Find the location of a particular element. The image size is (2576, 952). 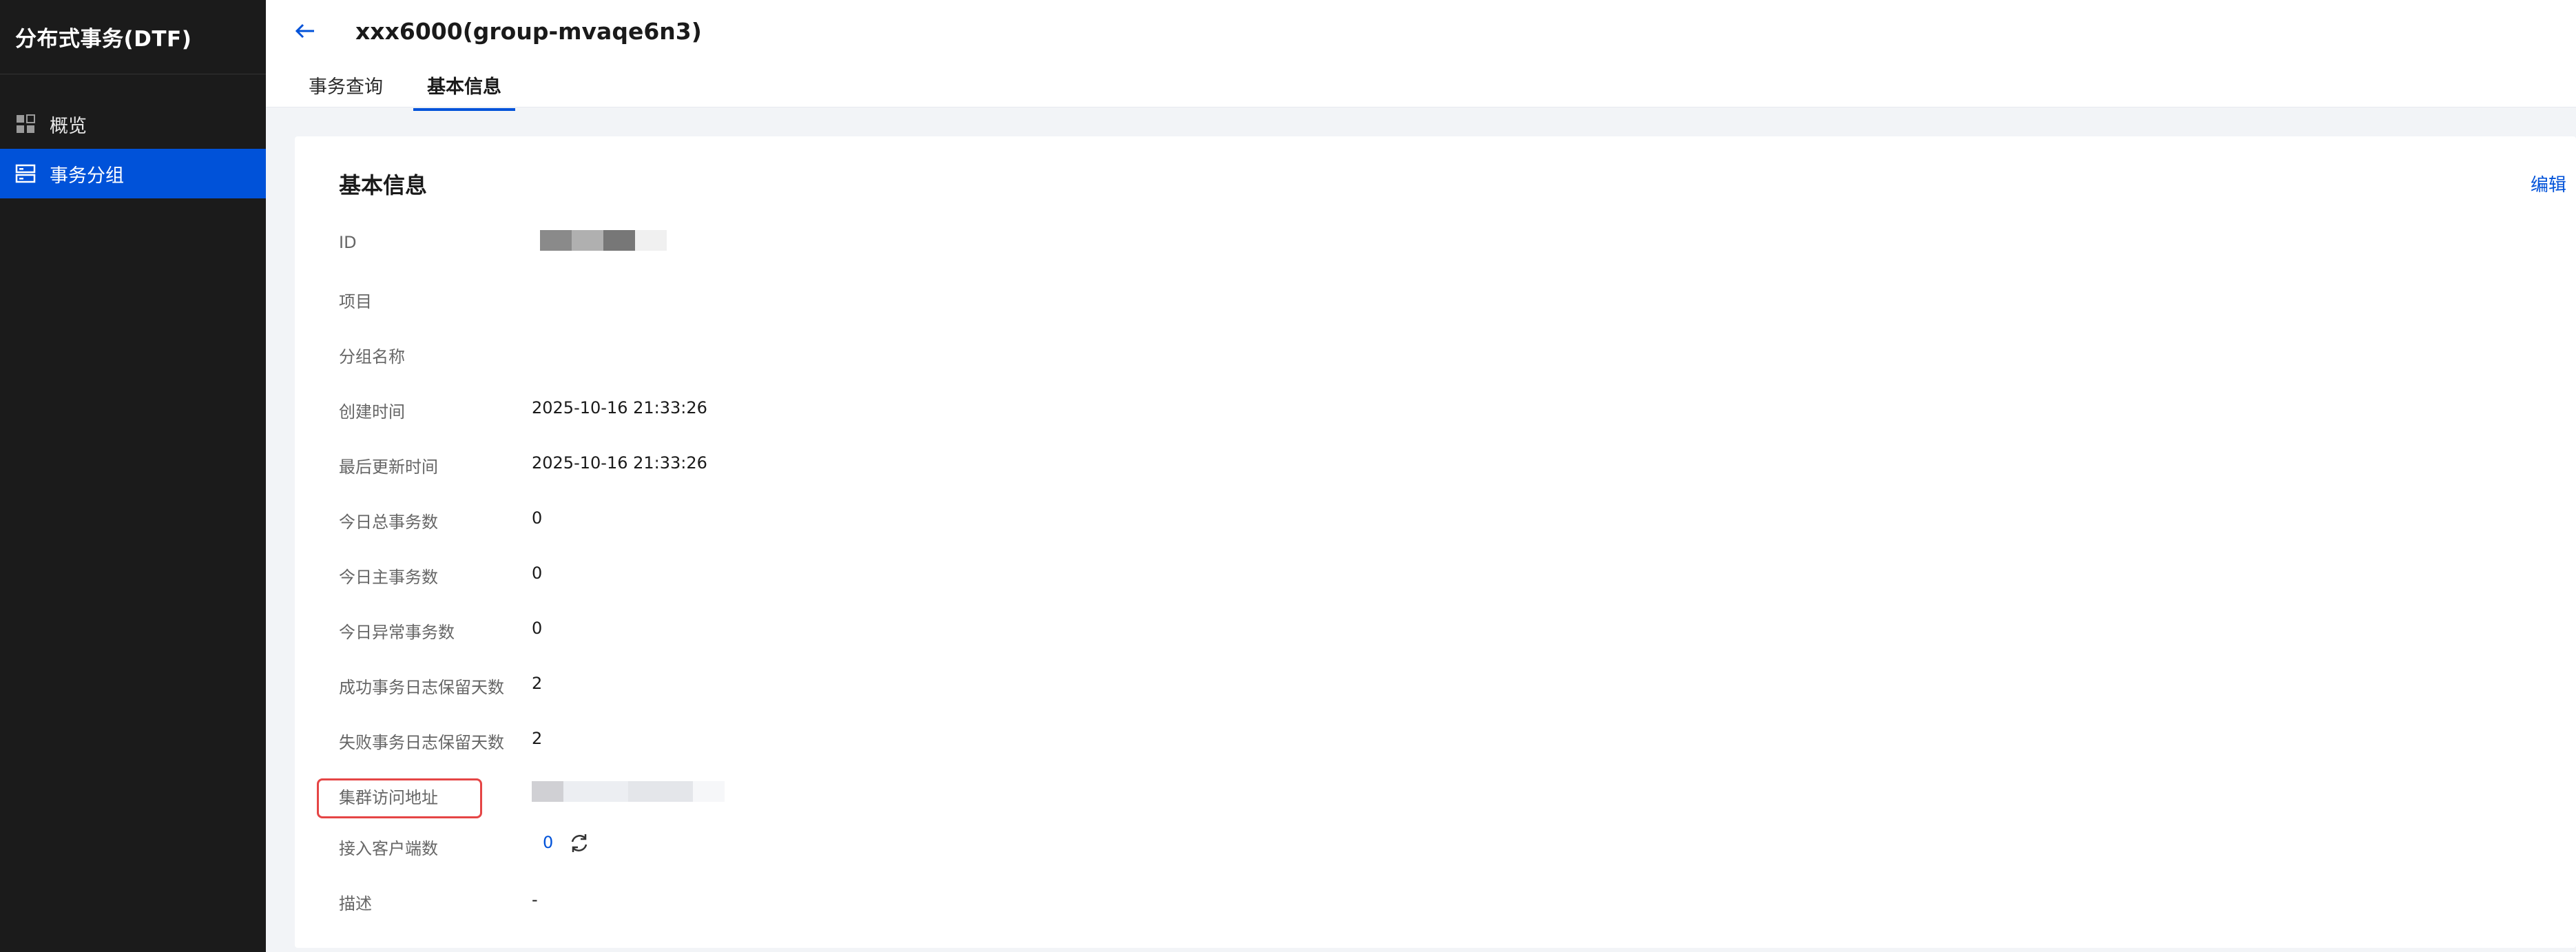

page-title: xxx6000(group-mvaqe6n3) is located at coordinates (528, 31).